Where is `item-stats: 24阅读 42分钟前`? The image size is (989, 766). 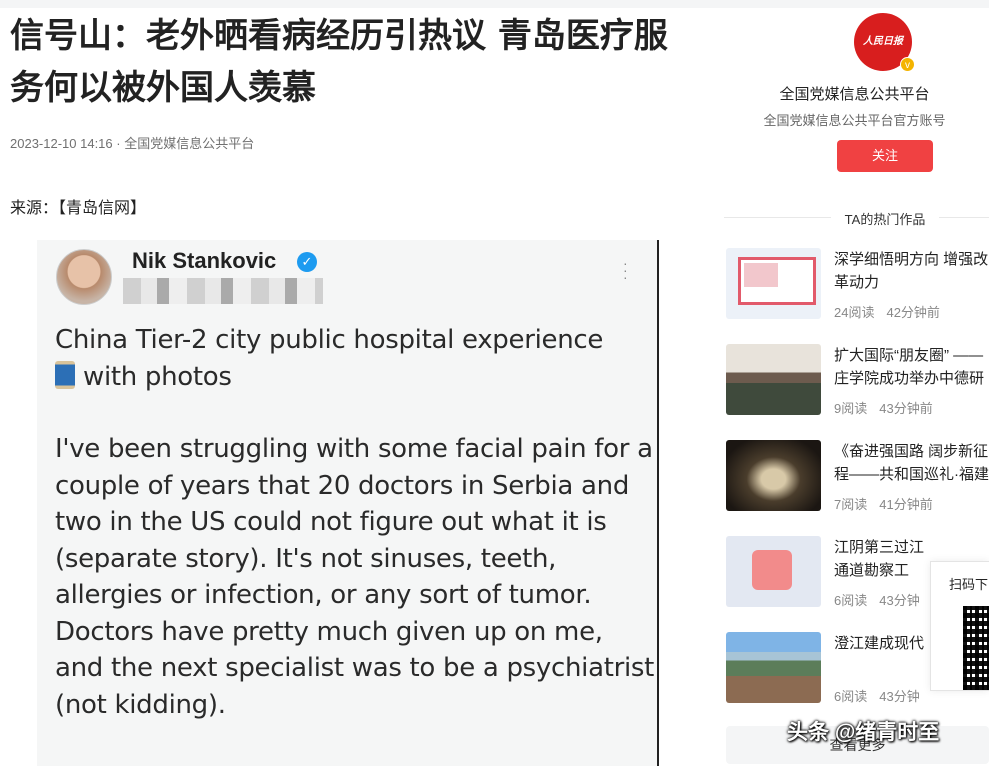
item-stats: 24阅读 42分钟前 is located at coordinates (887, 311).